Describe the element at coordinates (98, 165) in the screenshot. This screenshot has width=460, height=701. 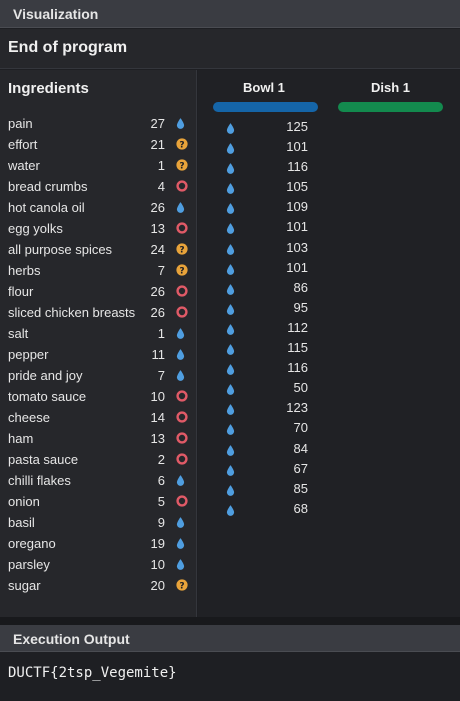
I see `ingredient-row: water 1?` at that location.